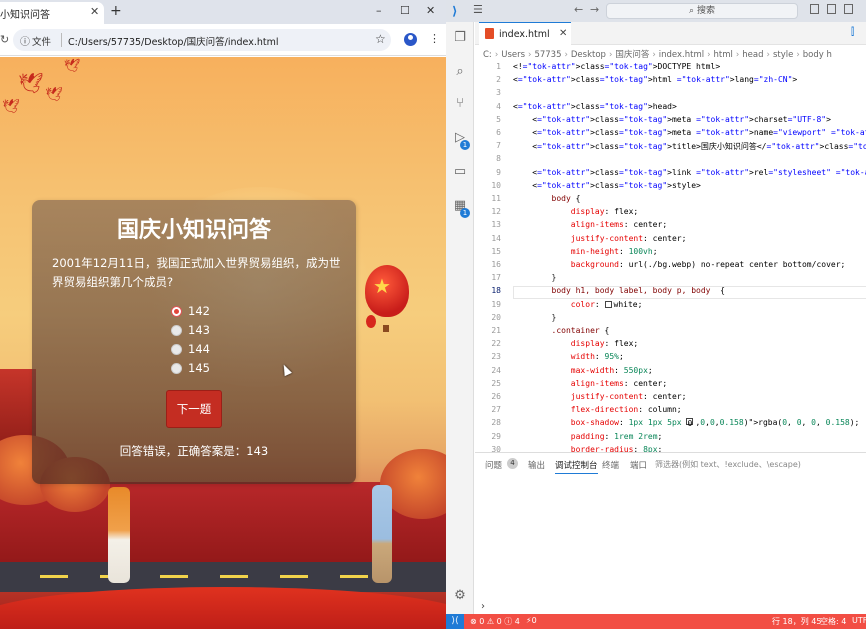  What do you see at coordinates (848, 9) in the screenshot?
I see `toggle-secondary-sidebar-icon` at bounding box center [848, 9].